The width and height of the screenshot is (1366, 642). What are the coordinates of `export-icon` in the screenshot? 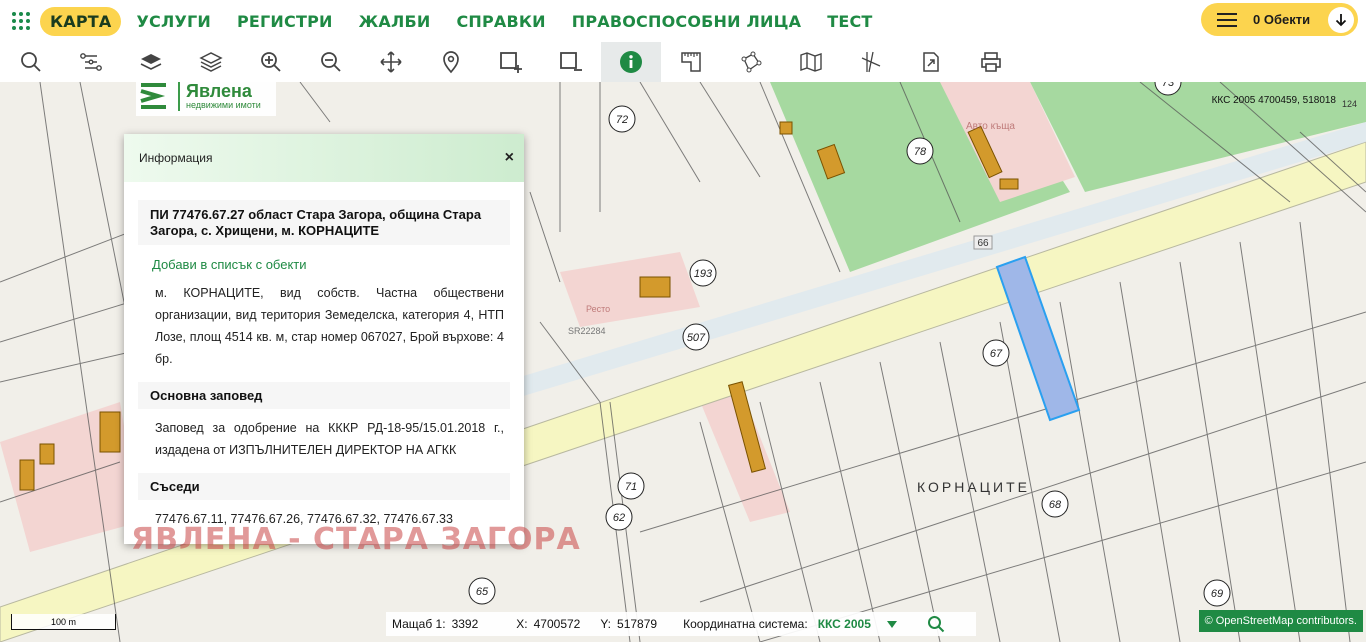 It's located at (931, 62).